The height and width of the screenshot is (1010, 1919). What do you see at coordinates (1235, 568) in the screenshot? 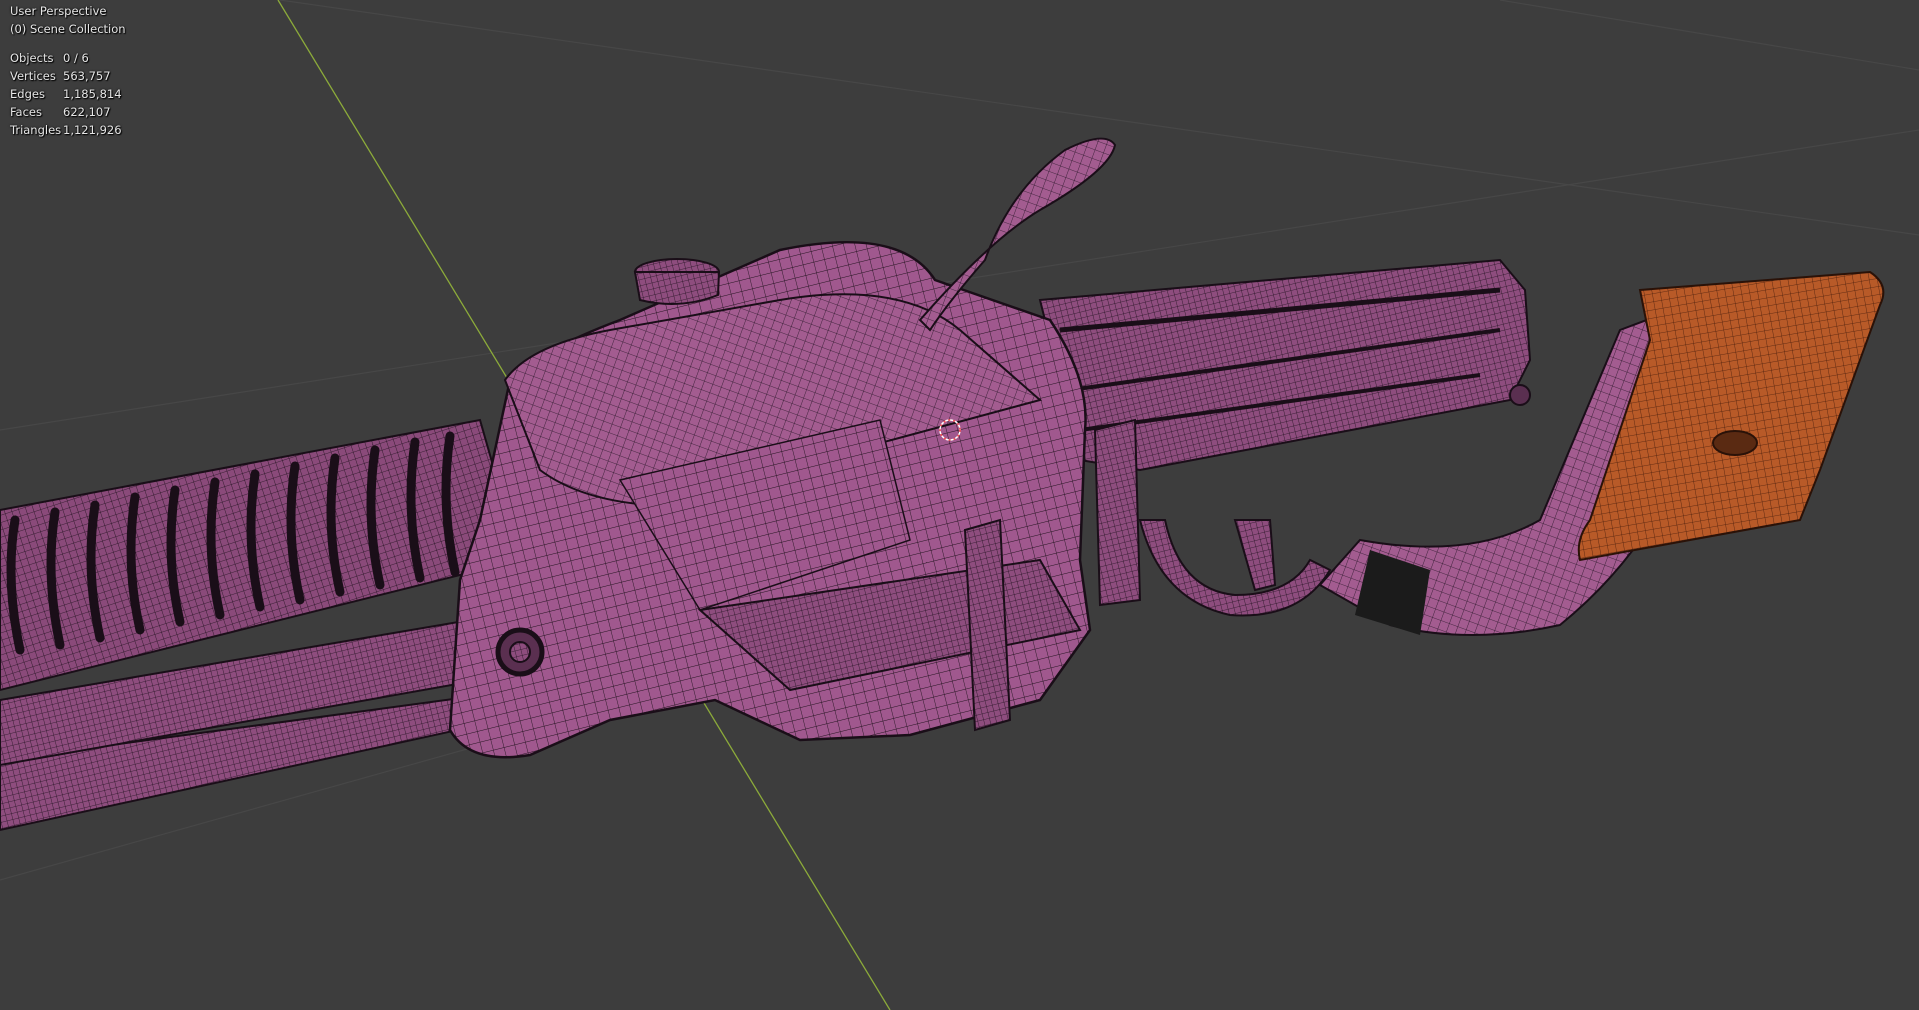
I see `trigger-guard` at bounding box center [1235, 568].